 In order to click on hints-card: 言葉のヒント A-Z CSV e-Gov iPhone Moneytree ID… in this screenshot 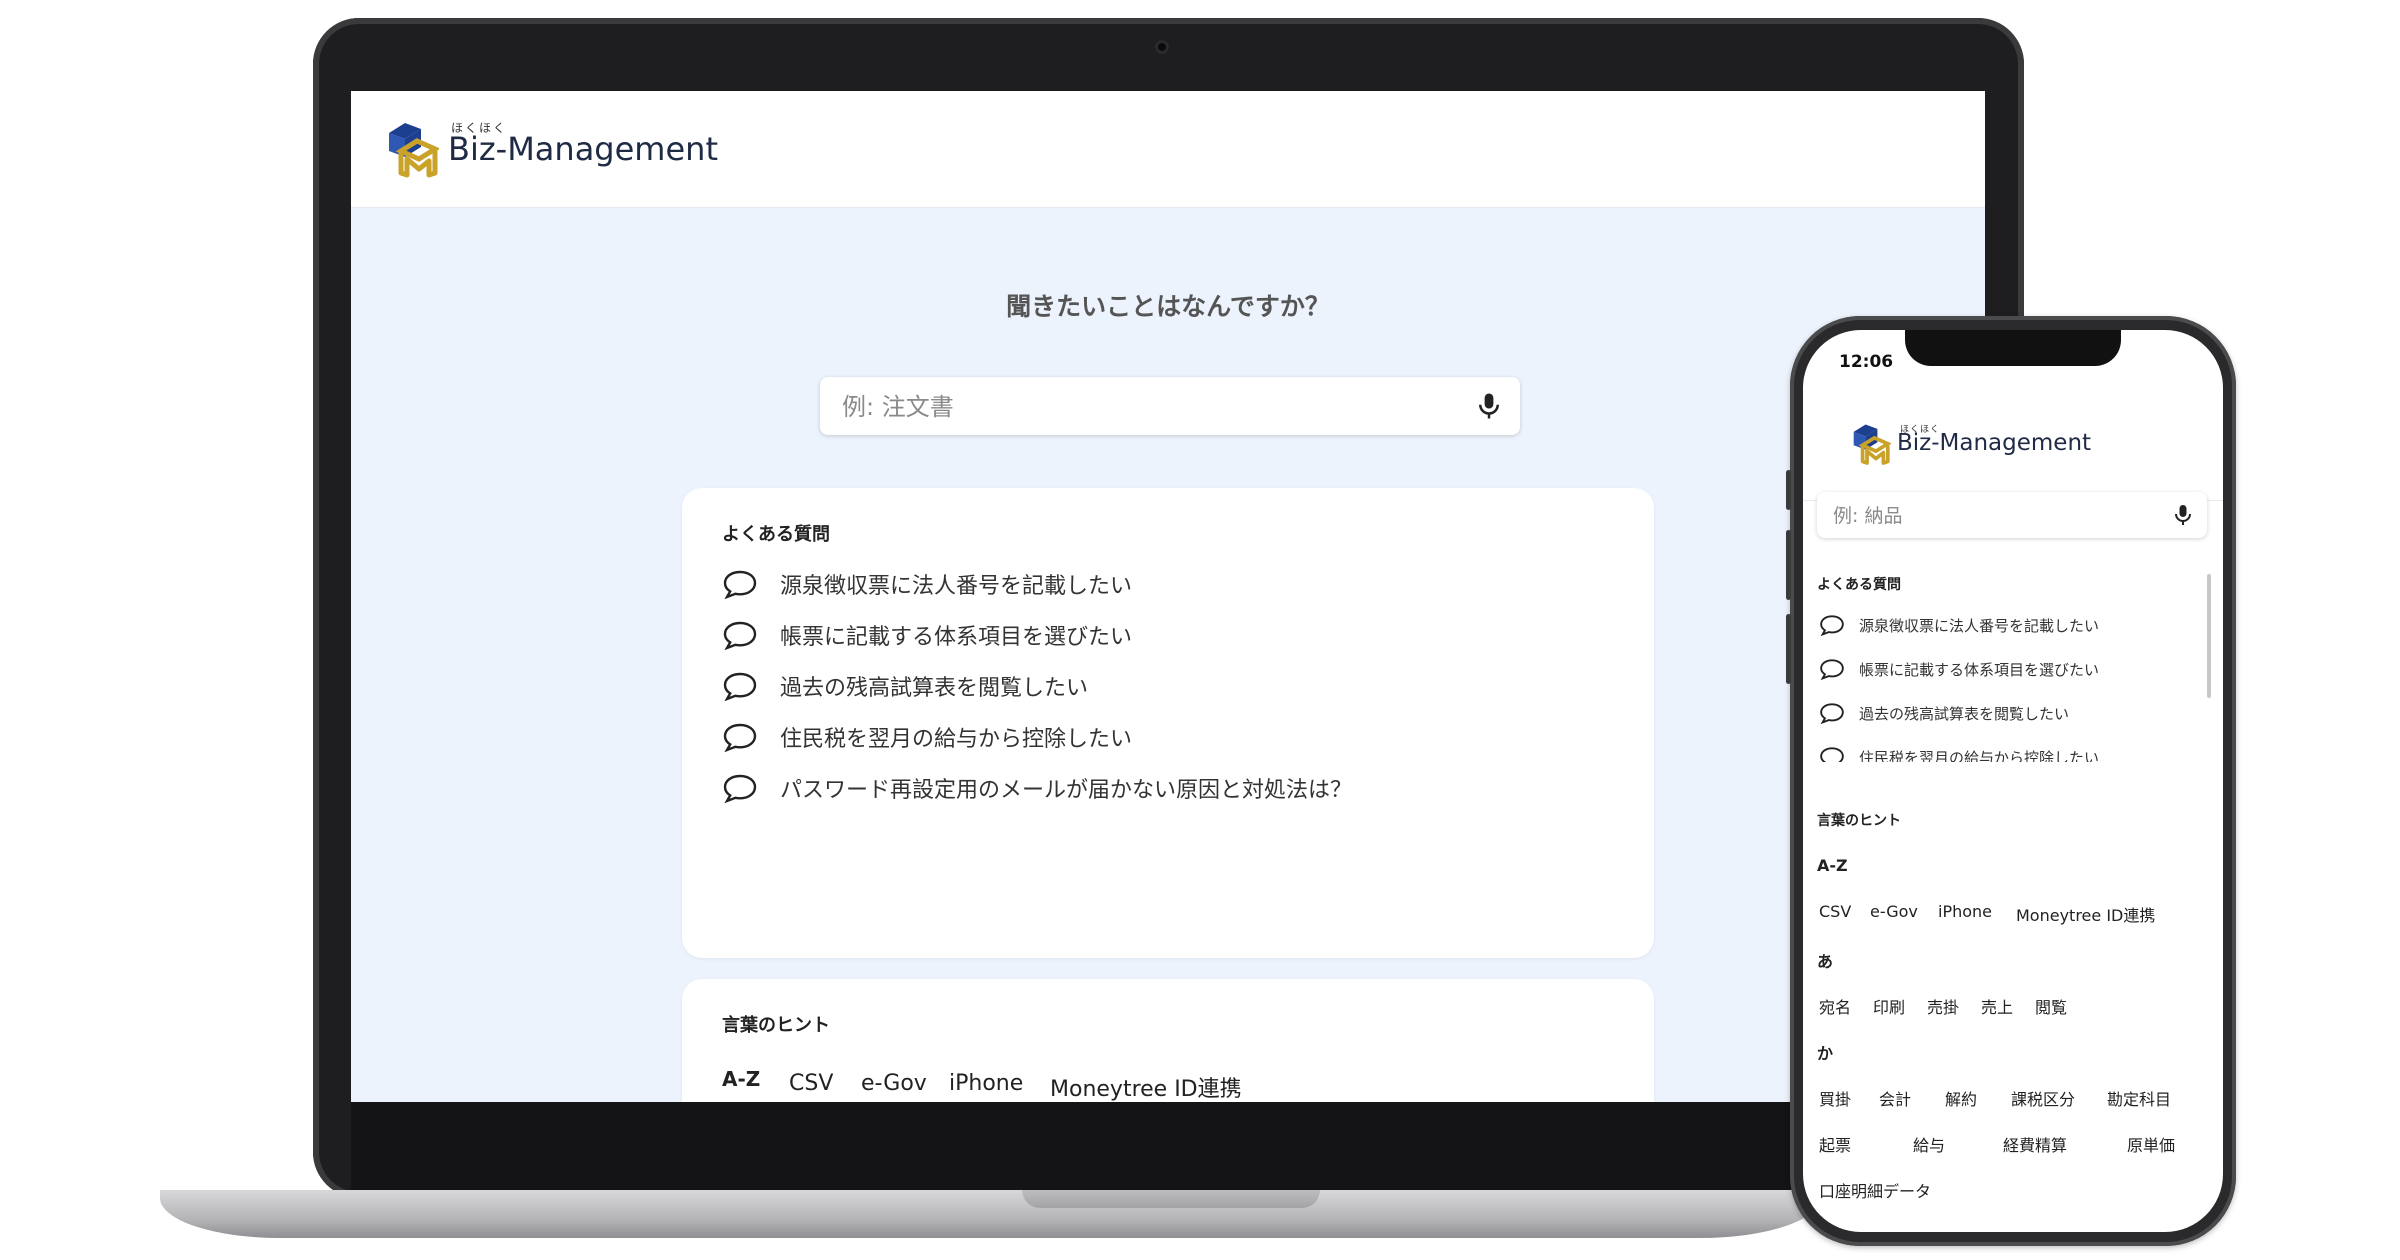, I will do `click(1168, 1040)`.